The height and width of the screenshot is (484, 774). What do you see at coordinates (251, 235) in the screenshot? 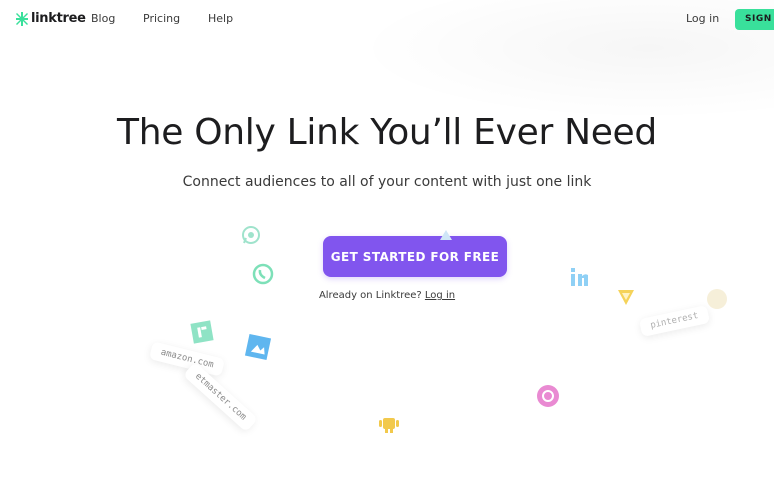
I see `whatsapp-icon` at bounding box center [251, 235].